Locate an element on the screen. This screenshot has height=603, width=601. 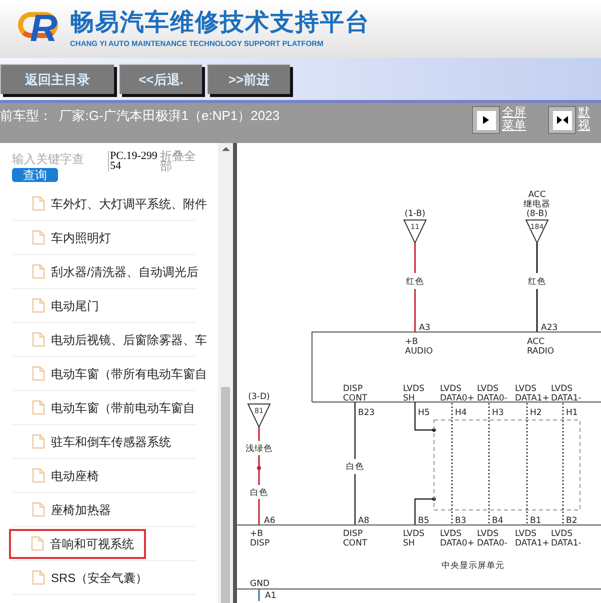
nav-button: 返回主目录 is located at coordinates (57, 79).